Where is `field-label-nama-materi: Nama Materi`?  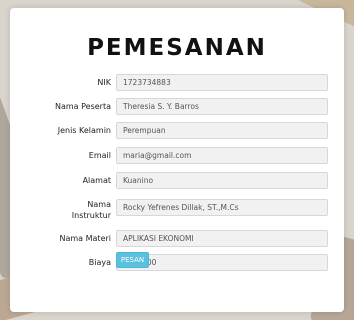 field-label-nama-materi: Nama Materi is located at coordinates (85, 238).